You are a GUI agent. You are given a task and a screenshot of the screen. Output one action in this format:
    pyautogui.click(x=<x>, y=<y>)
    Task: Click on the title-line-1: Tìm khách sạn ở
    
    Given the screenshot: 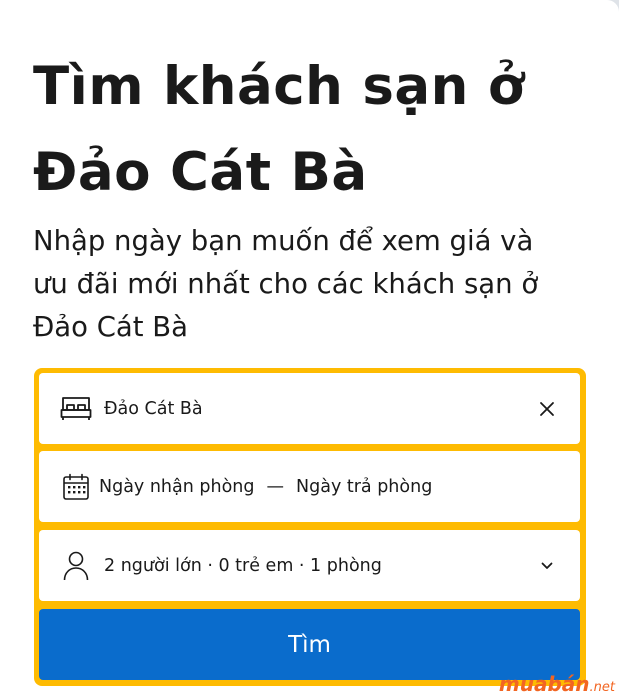 What is the action you would take?
    pyautogui.click(x=279, y=86)
    